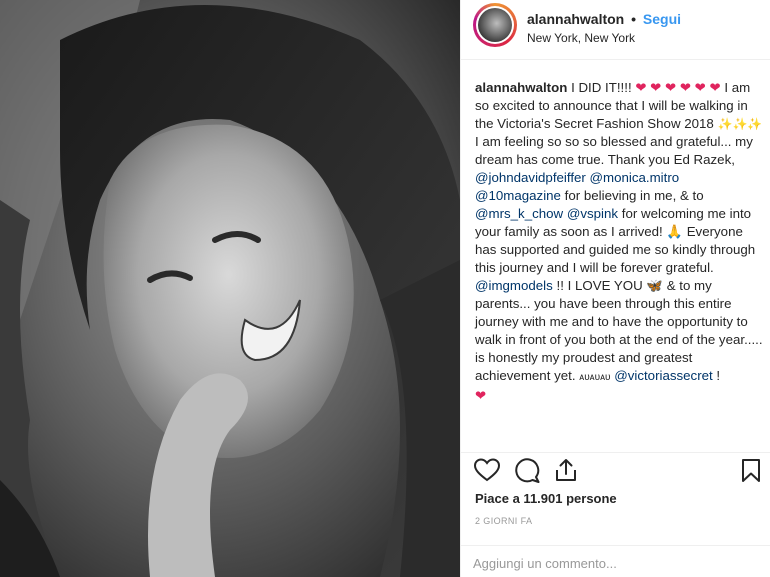  Describe the element at coordinates (674, 231) in the screenshot. I see `praying-hands-emoji: 🙏` at that location.